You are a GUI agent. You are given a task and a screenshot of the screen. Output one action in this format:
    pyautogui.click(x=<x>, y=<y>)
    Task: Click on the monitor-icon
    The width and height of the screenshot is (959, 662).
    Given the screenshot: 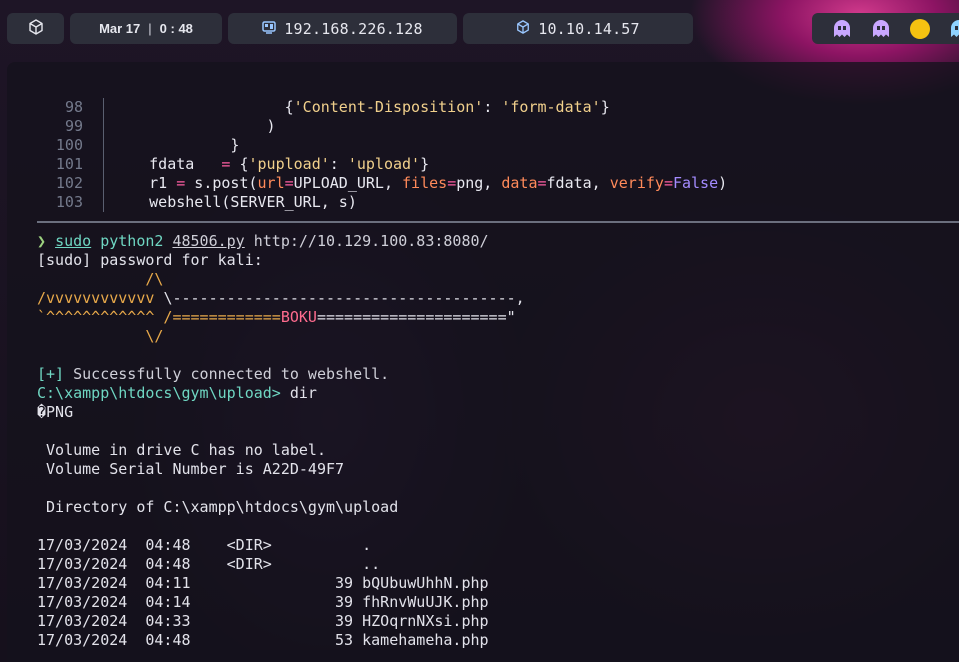 What is the action you would take?
    pyautogui.click(x=269, y=28)
    